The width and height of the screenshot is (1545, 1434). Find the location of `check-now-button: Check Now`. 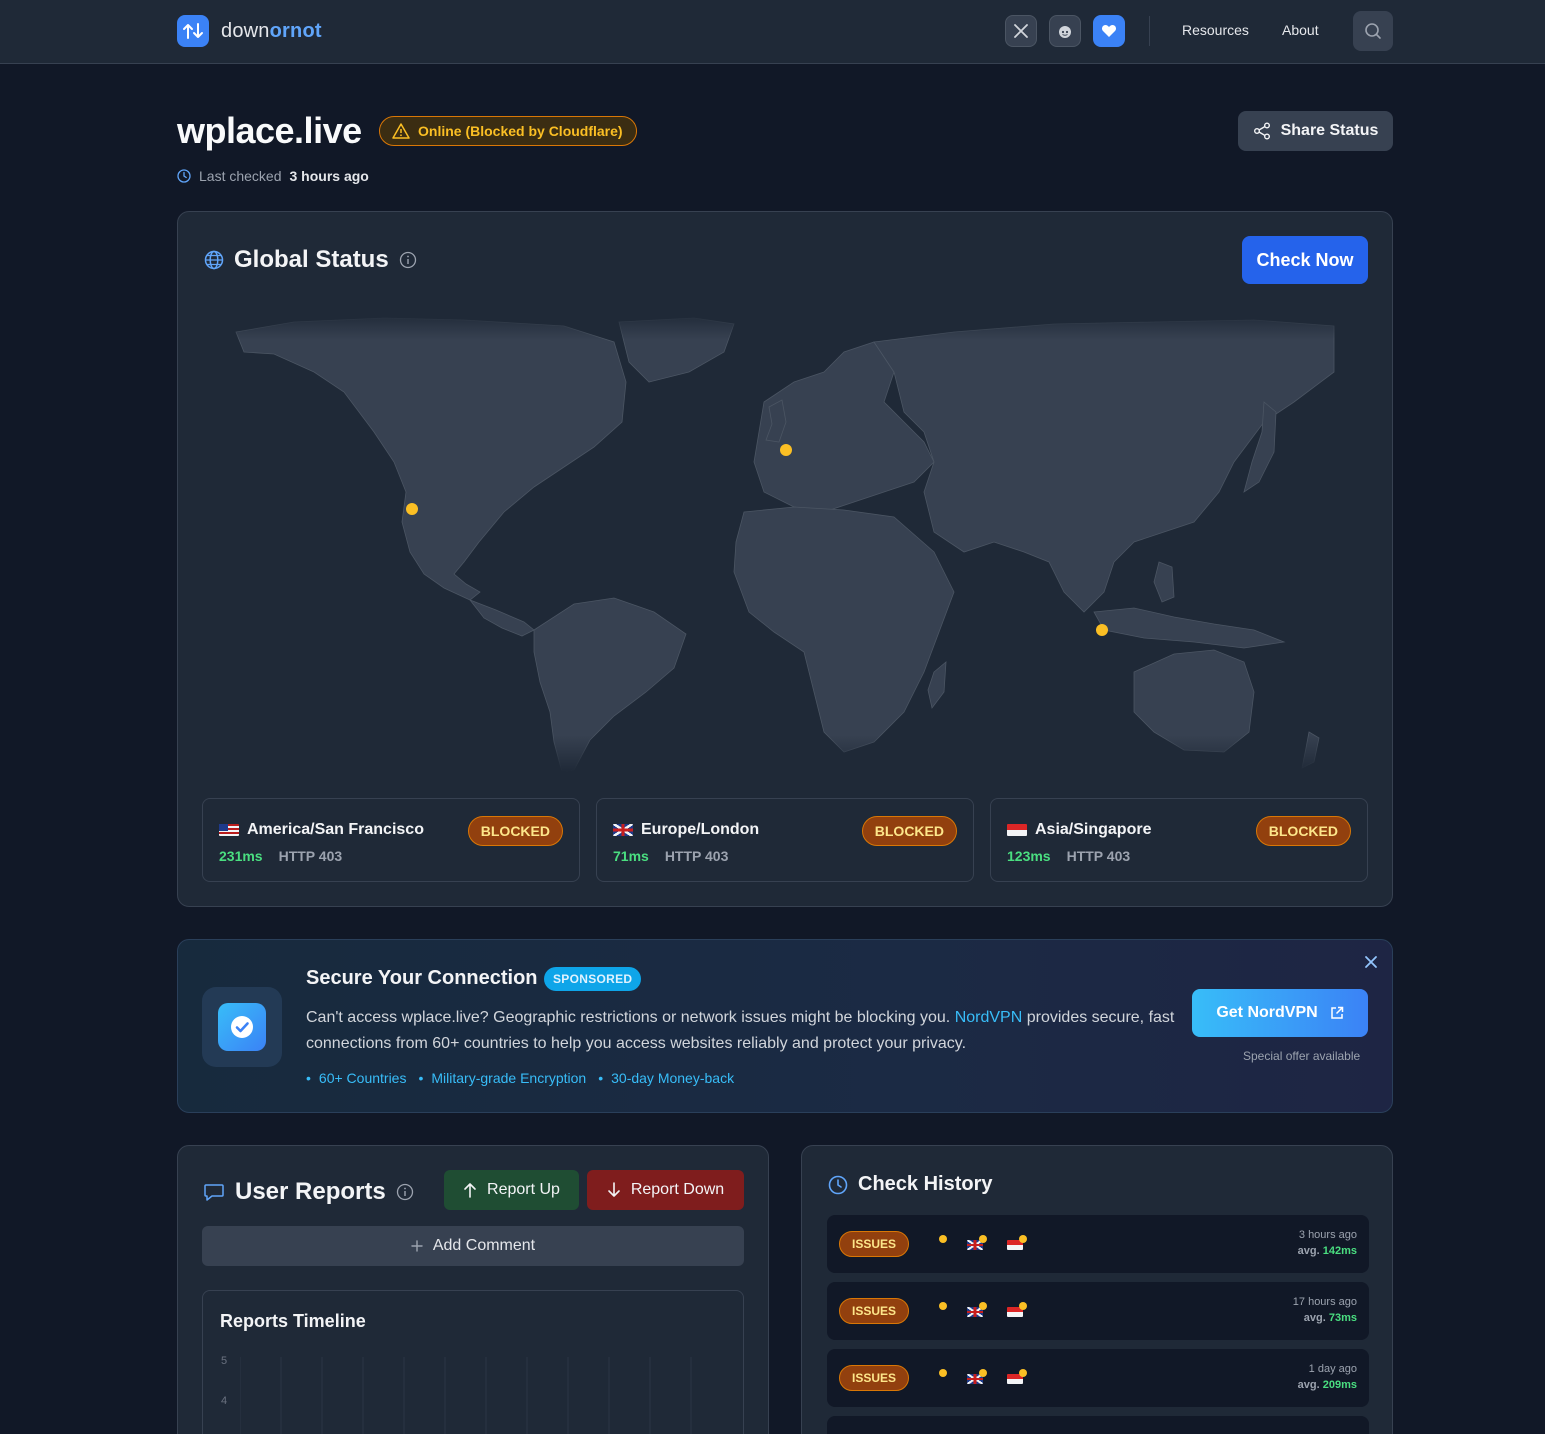

check-now-button: Check Now is located at coordinates (1305, 260).